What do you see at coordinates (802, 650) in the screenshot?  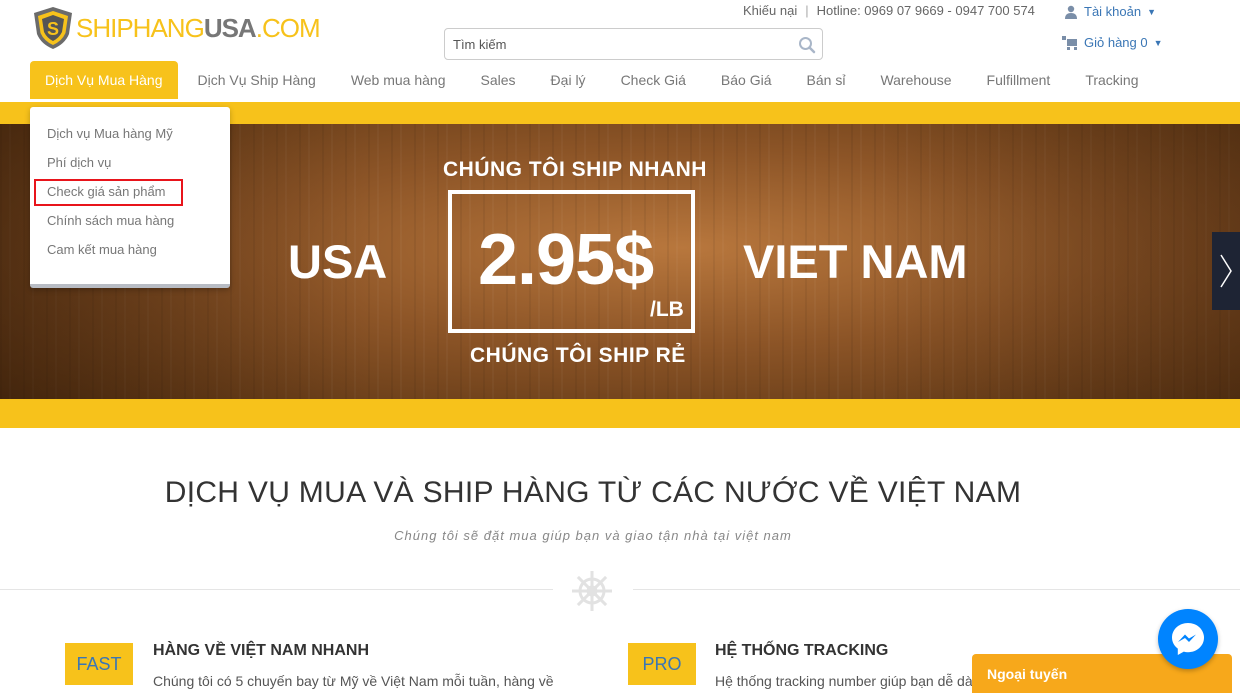 I see `feature-title: HỆ THỐNG TRACKING` at bounding box center [802, 650].